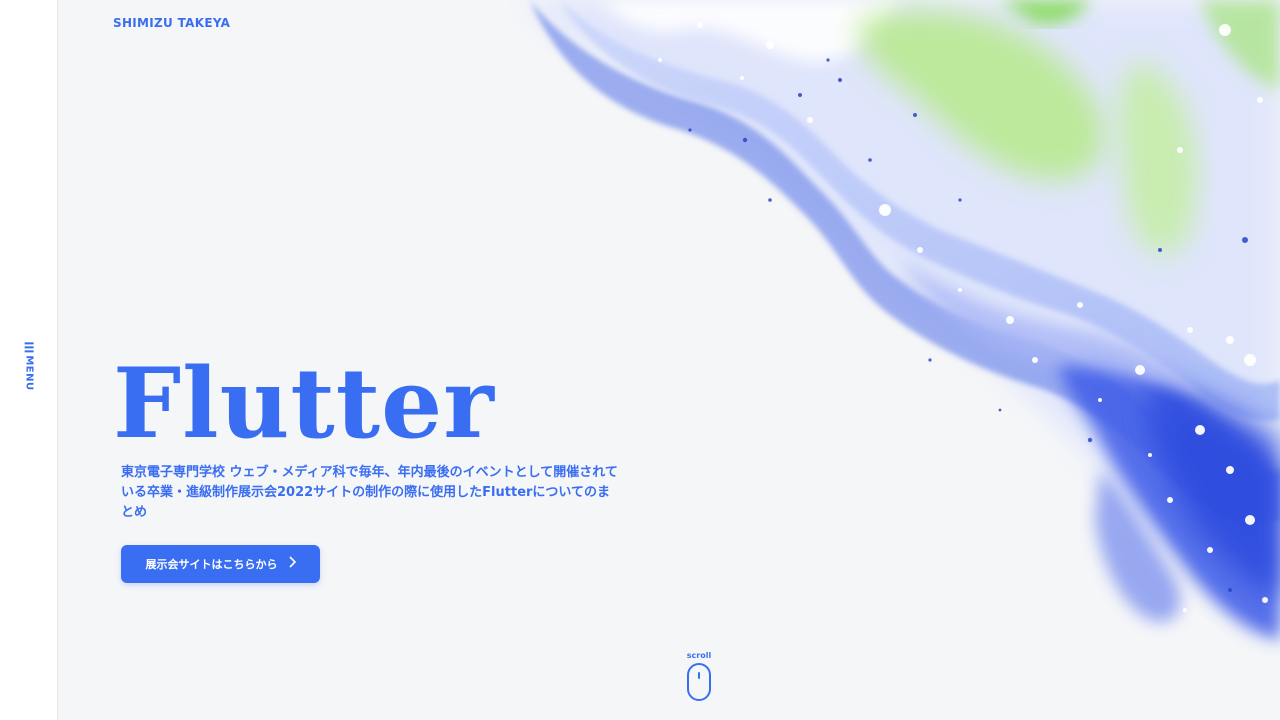 This screenshot has height=720, width=1280. Describe the element at coordinates (29, 346) in the screenshot. I see `hamburger-icon` at that location.